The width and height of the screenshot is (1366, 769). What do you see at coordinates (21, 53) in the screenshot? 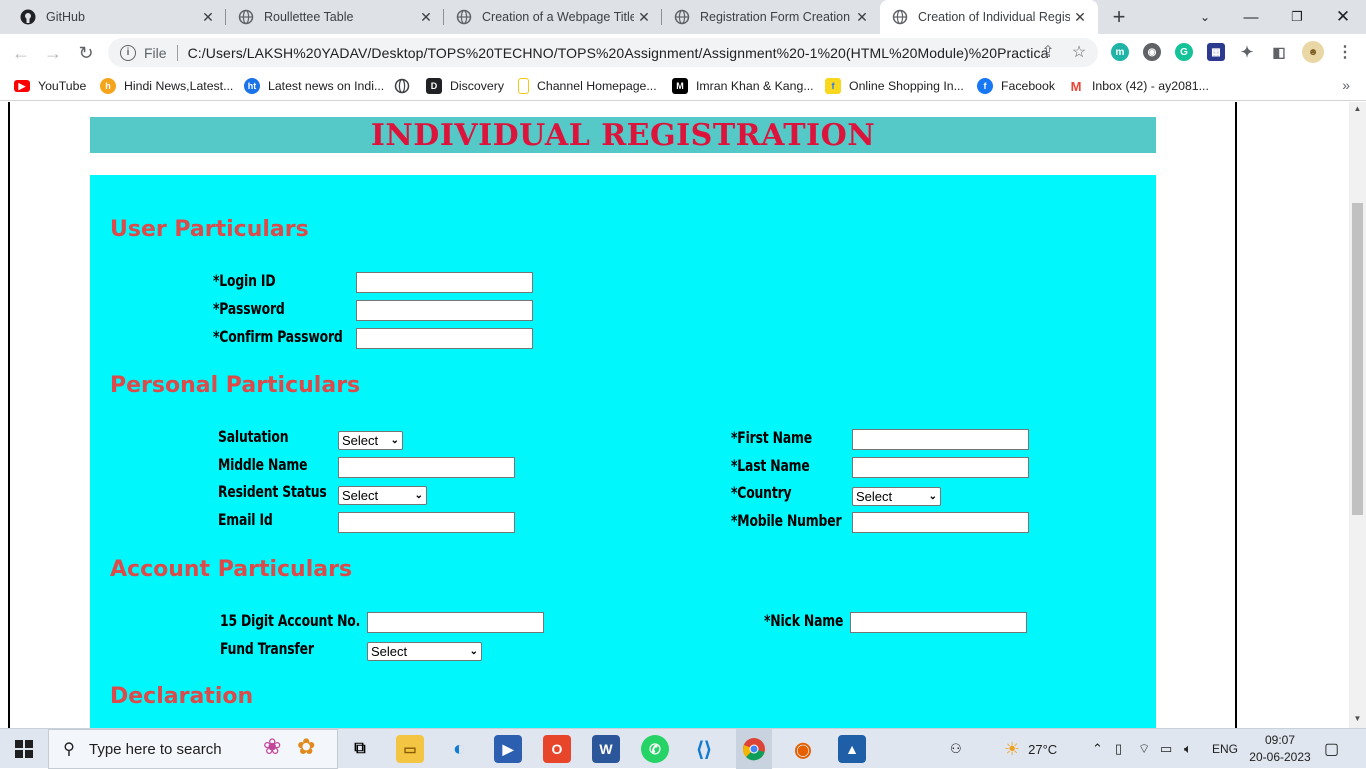
I see `back-icon: ←` at bounding box center [21, 53].